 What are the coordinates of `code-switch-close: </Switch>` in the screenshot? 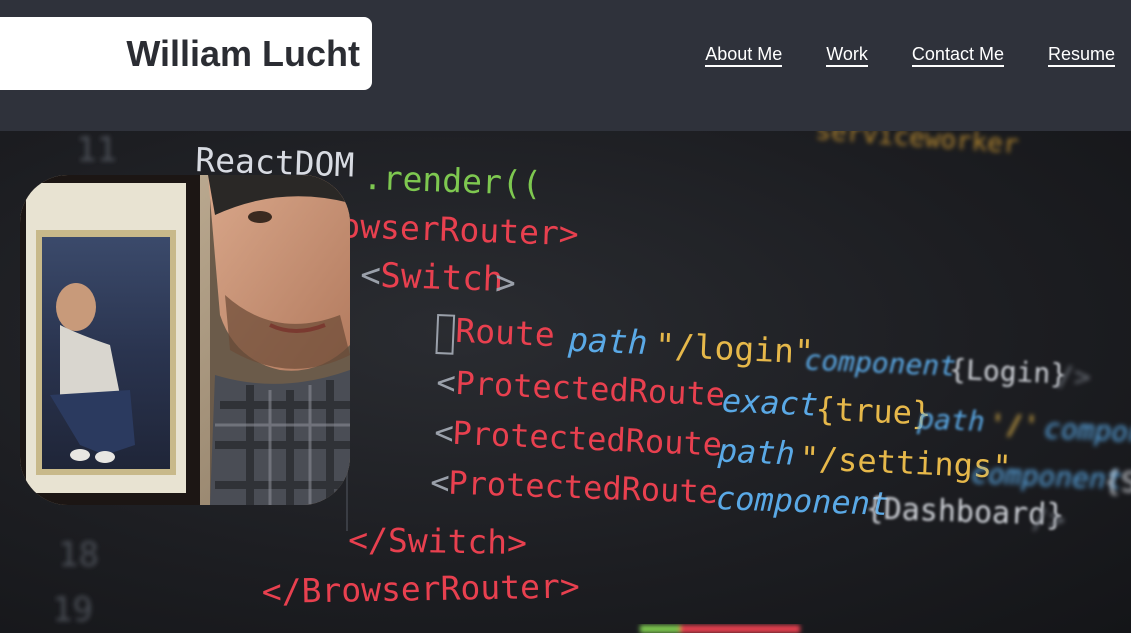 It's located at (437, 541).